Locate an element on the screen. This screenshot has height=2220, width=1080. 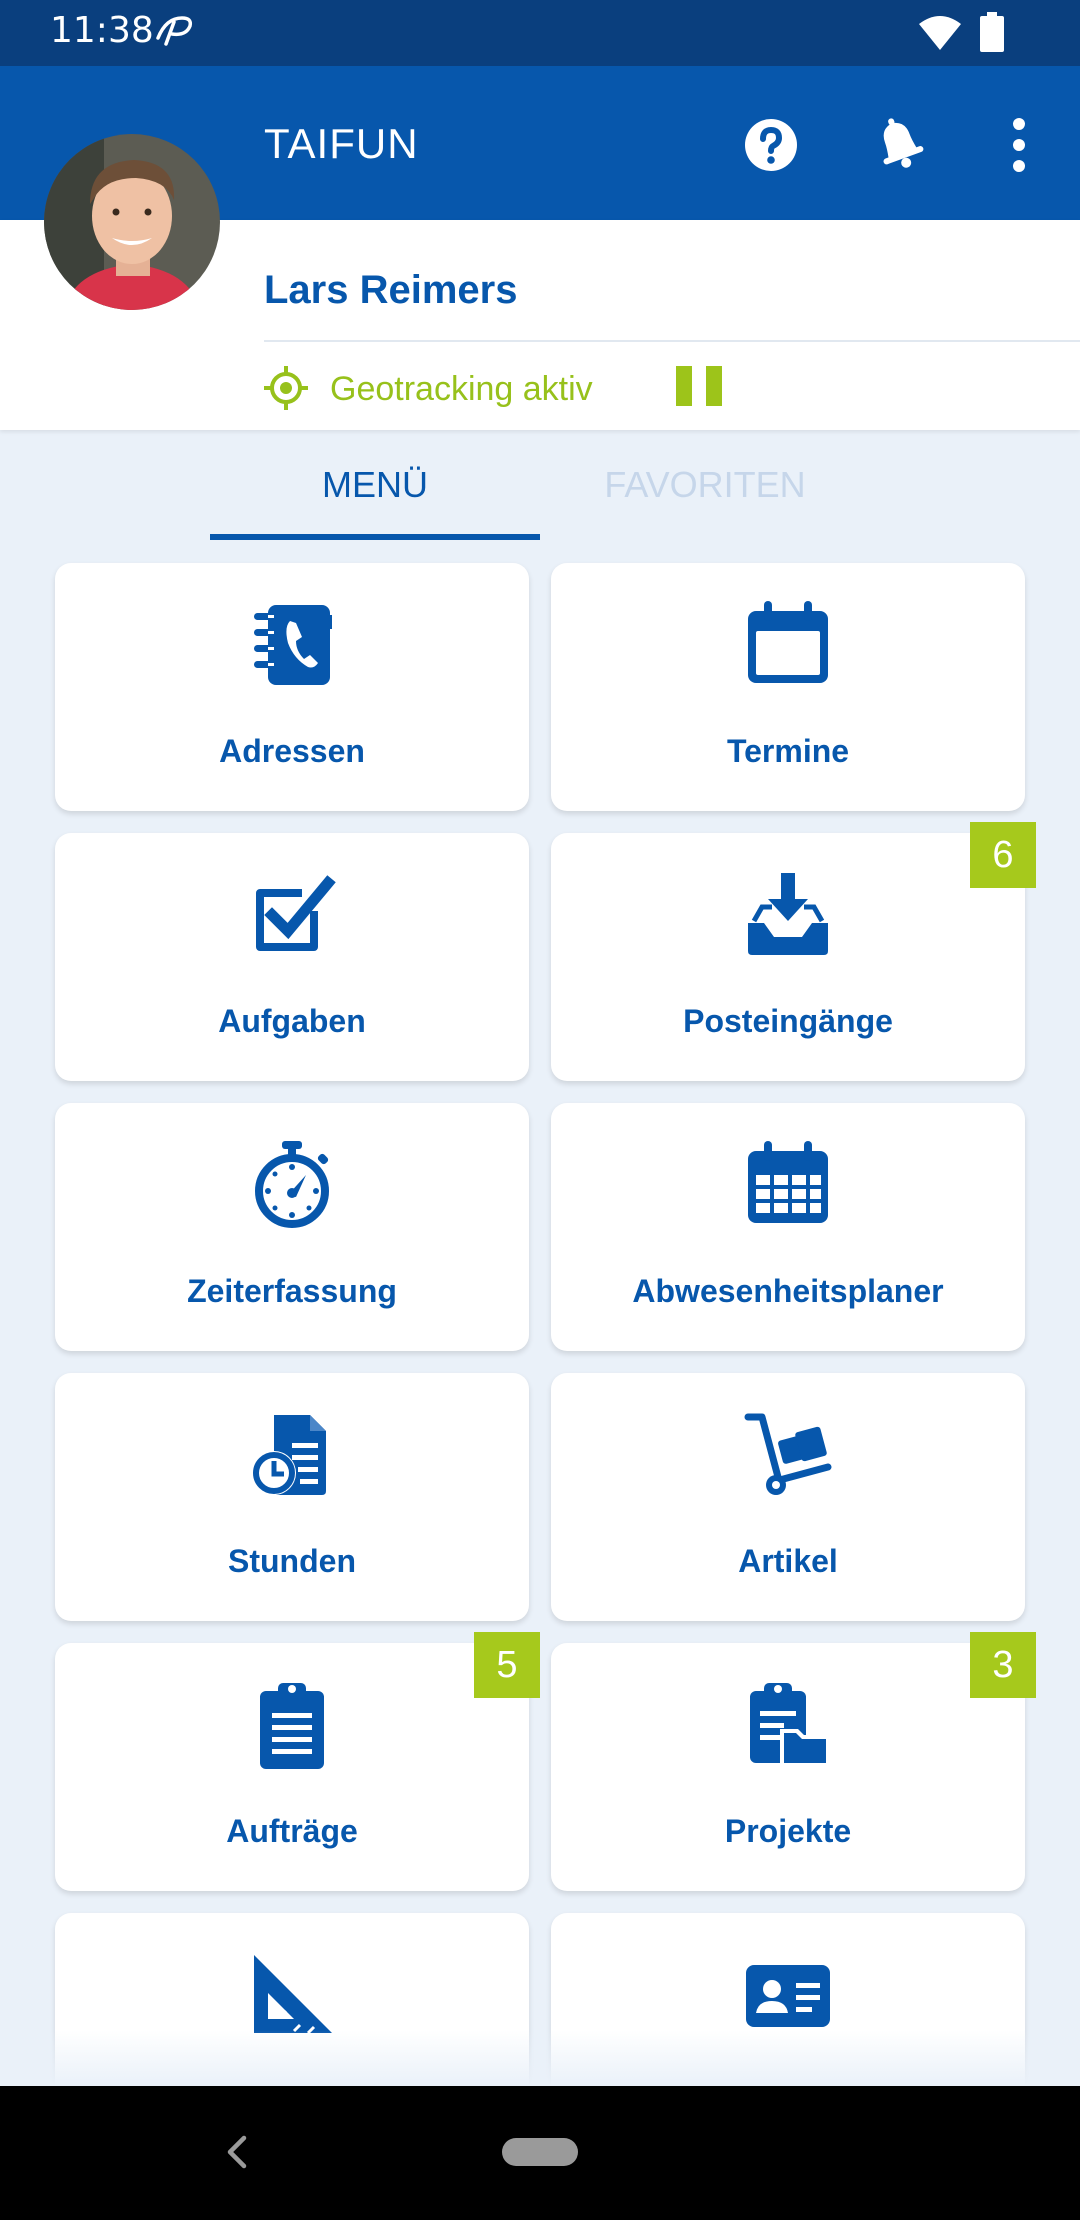
tile-label: Adressen is located at coordinates (292, 751).